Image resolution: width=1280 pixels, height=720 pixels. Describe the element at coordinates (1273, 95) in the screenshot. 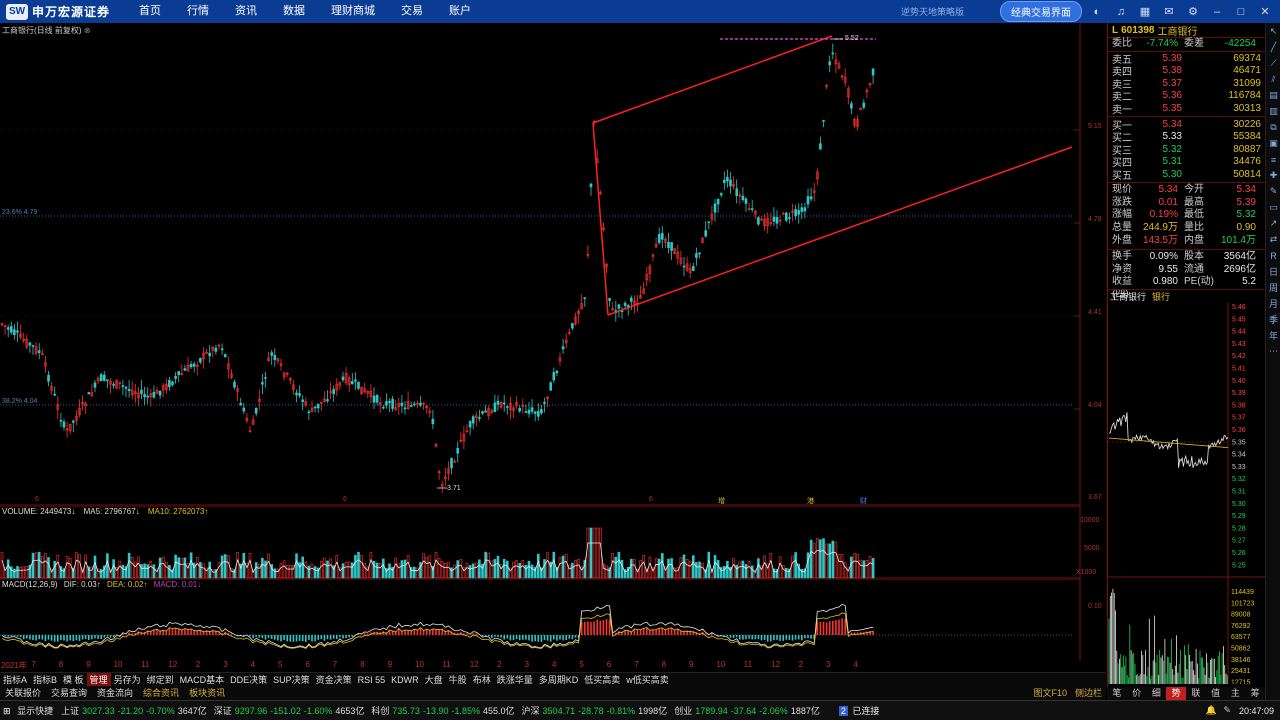

I see `grid-tool-icon: ▤` at that location.